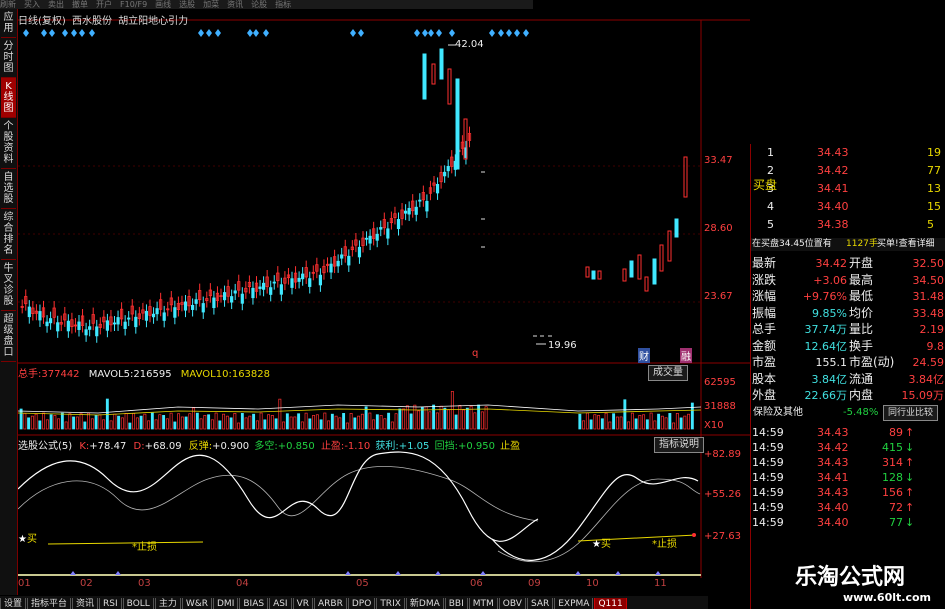  Describe the element at coordinates (235, 4) in the screenshot. I see `menu-item: 资讯` at that location.